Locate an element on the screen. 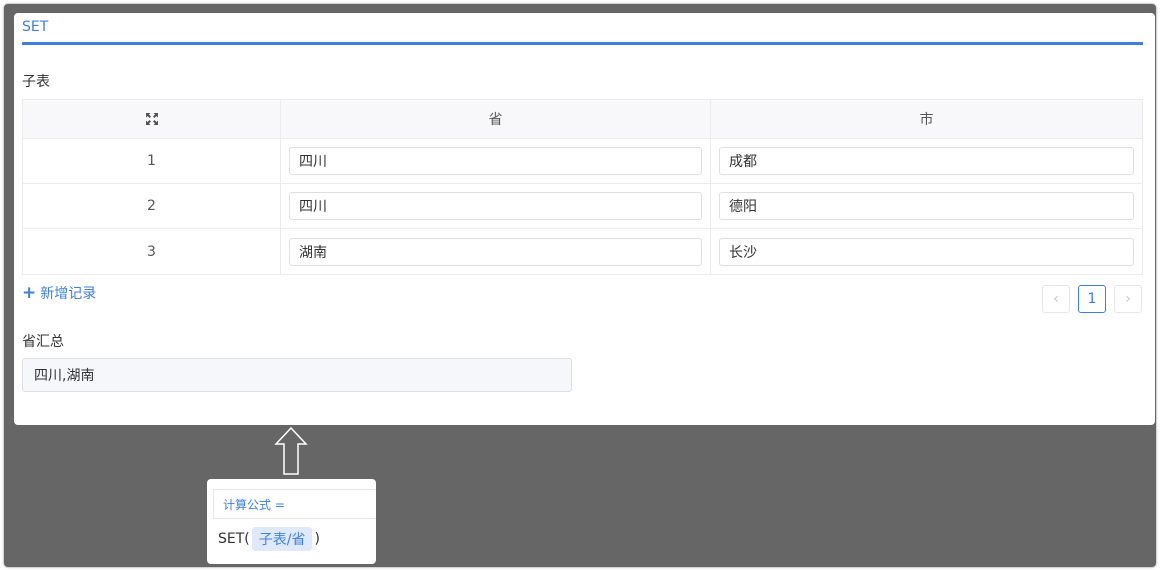 This screenshot has width=1160, height=570. city-cell: 德阳 is located at coordinates (926, 206).